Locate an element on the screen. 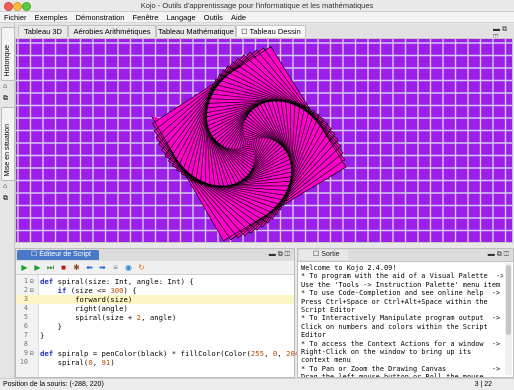 This screenshot has height=390, width=514. tab-aerobies: Aérobies Arithmétiques is located at coordinates (112, 31).